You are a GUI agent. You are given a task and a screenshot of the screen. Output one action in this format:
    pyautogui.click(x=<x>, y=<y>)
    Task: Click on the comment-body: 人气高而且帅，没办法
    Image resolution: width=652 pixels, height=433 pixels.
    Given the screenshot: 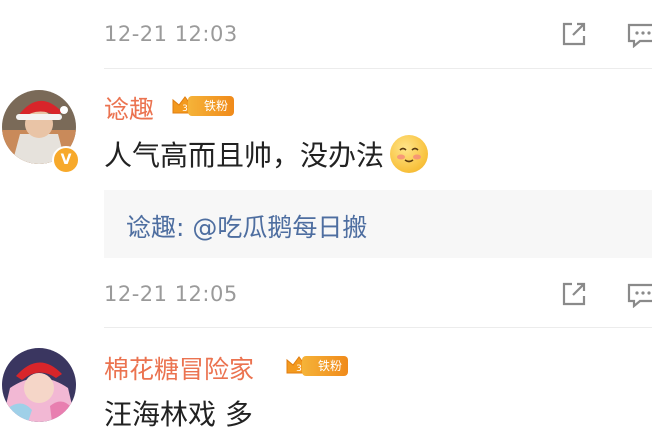 What is the action you would take?
    pyautogui.click(x=266, y=154)
    